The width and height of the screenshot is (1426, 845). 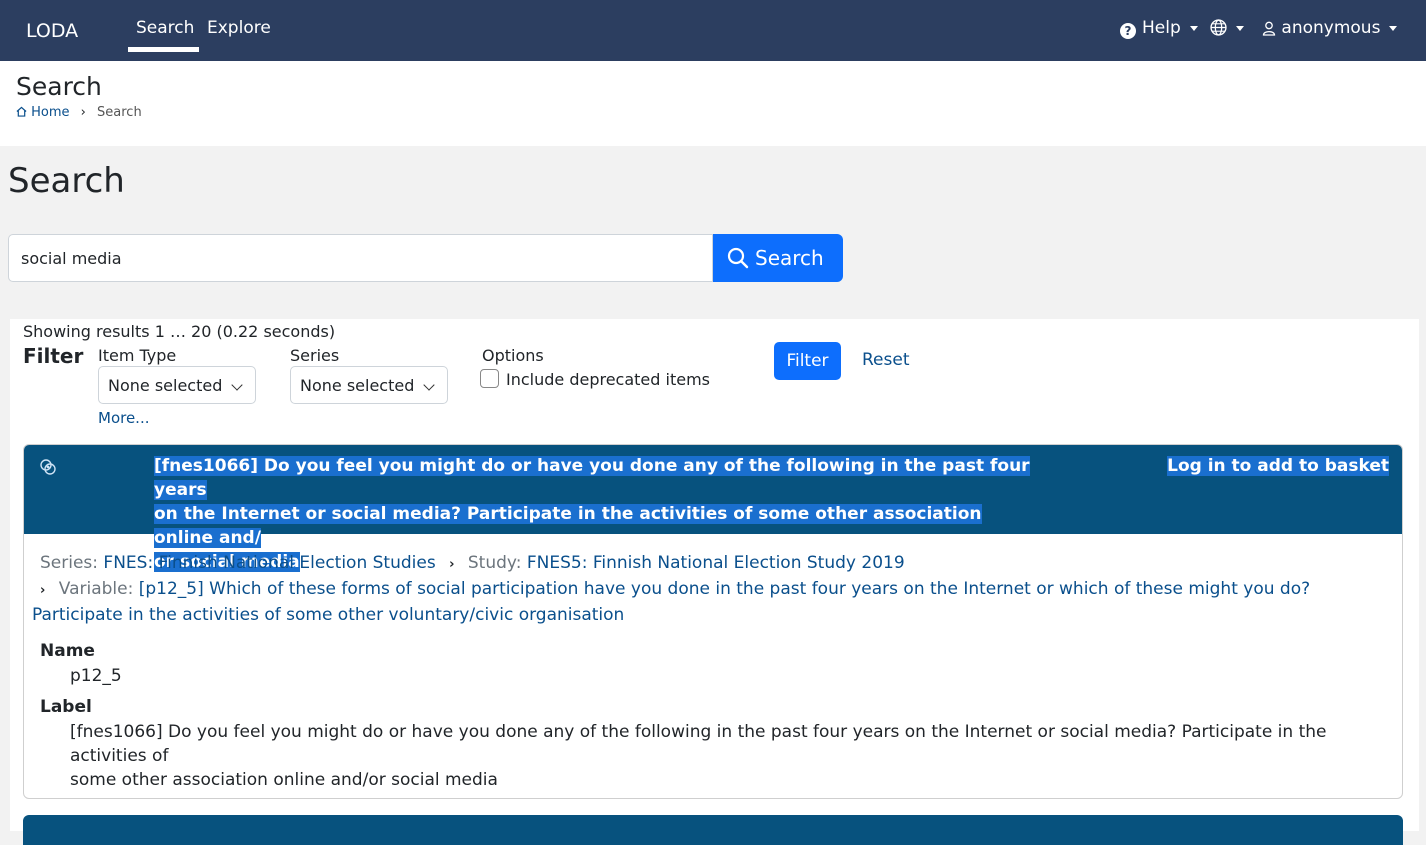 I want to click on item-type-label: Item Type, so click(x=137, y=355).